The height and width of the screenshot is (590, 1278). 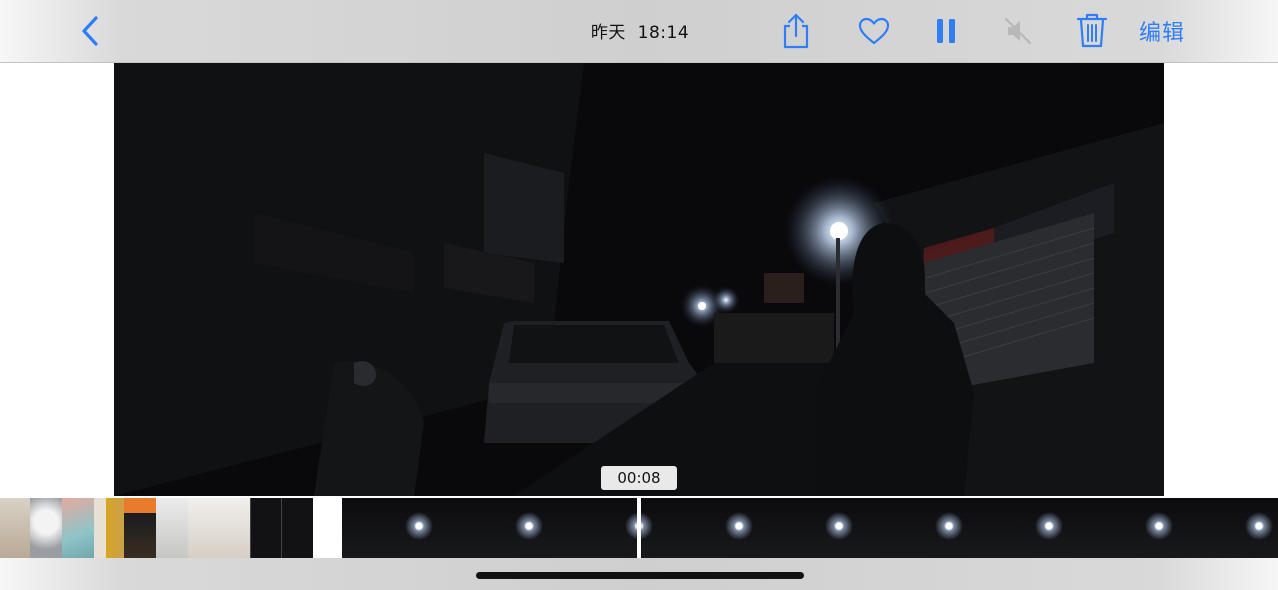 I want to click on share-icon, so click(x=796, y=31).